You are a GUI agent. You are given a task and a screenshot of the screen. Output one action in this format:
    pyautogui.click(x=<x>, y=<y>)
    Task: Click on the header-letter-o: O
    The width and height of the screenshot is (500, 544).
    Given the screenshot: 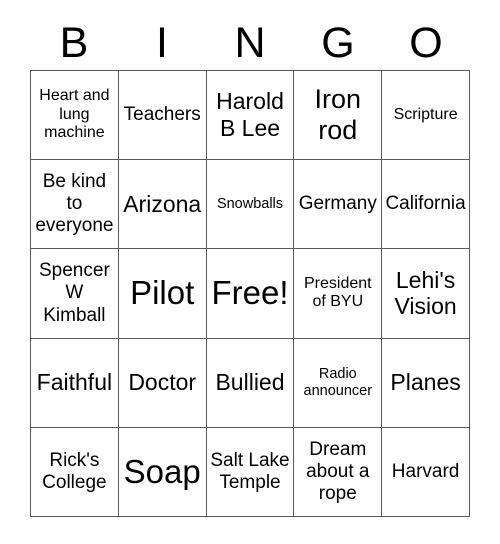 What is the action you would take?
    pyautogui.click(x=426, y=42)
    